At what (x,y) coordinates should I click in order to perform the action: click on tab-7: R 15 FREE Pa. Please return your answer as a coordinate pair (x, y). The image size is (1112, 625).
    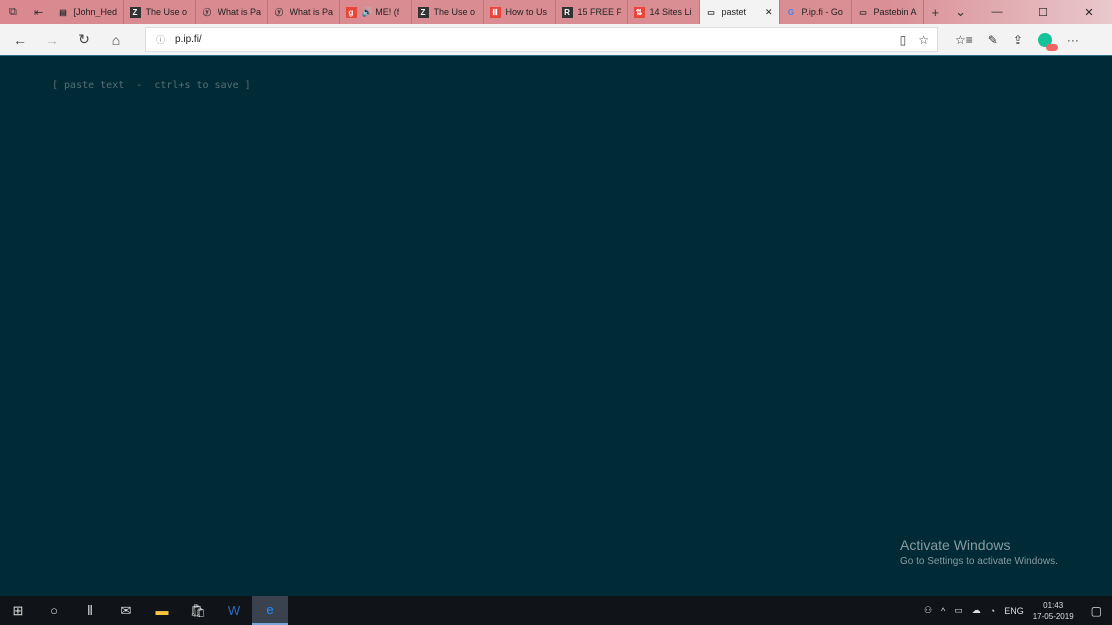
    Looking at the image, I should click on (592, 12).